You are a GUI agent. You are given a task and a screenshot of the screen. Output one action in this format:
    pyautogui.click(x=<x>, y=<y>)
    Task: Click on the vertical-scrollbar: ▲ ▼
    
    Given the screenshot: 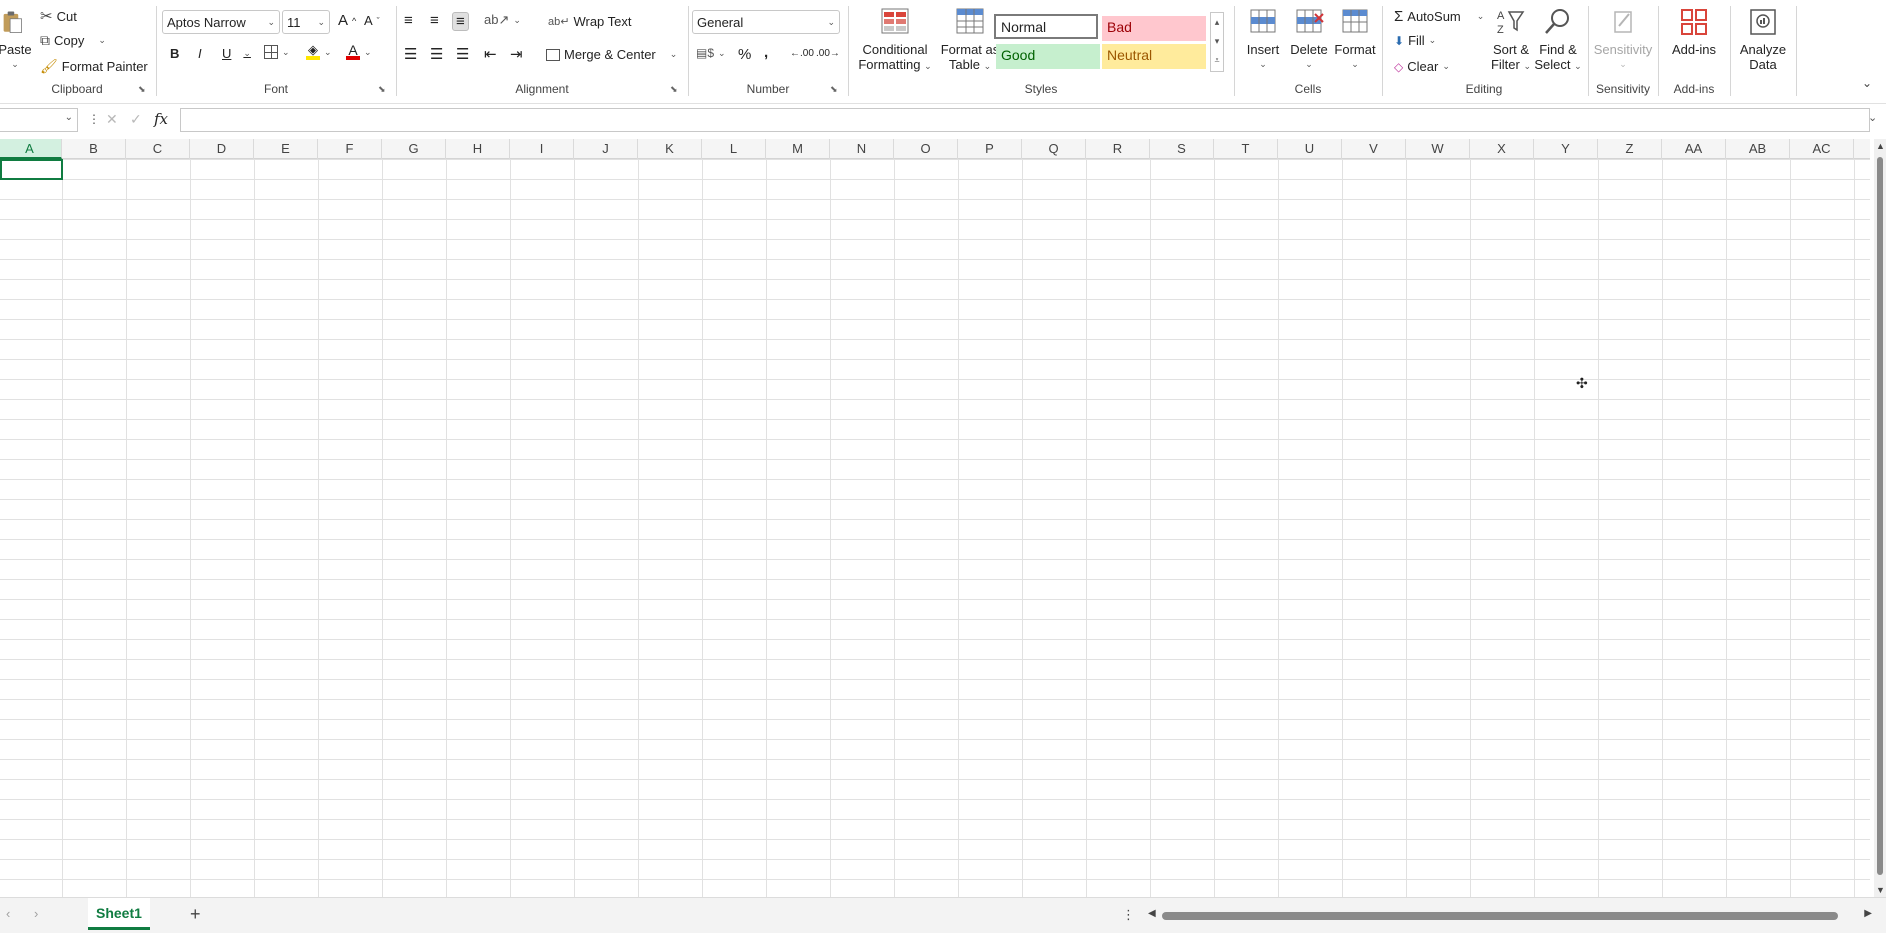 What is the action you would take?
    pyautogui.click(x=1880, y=518)
    